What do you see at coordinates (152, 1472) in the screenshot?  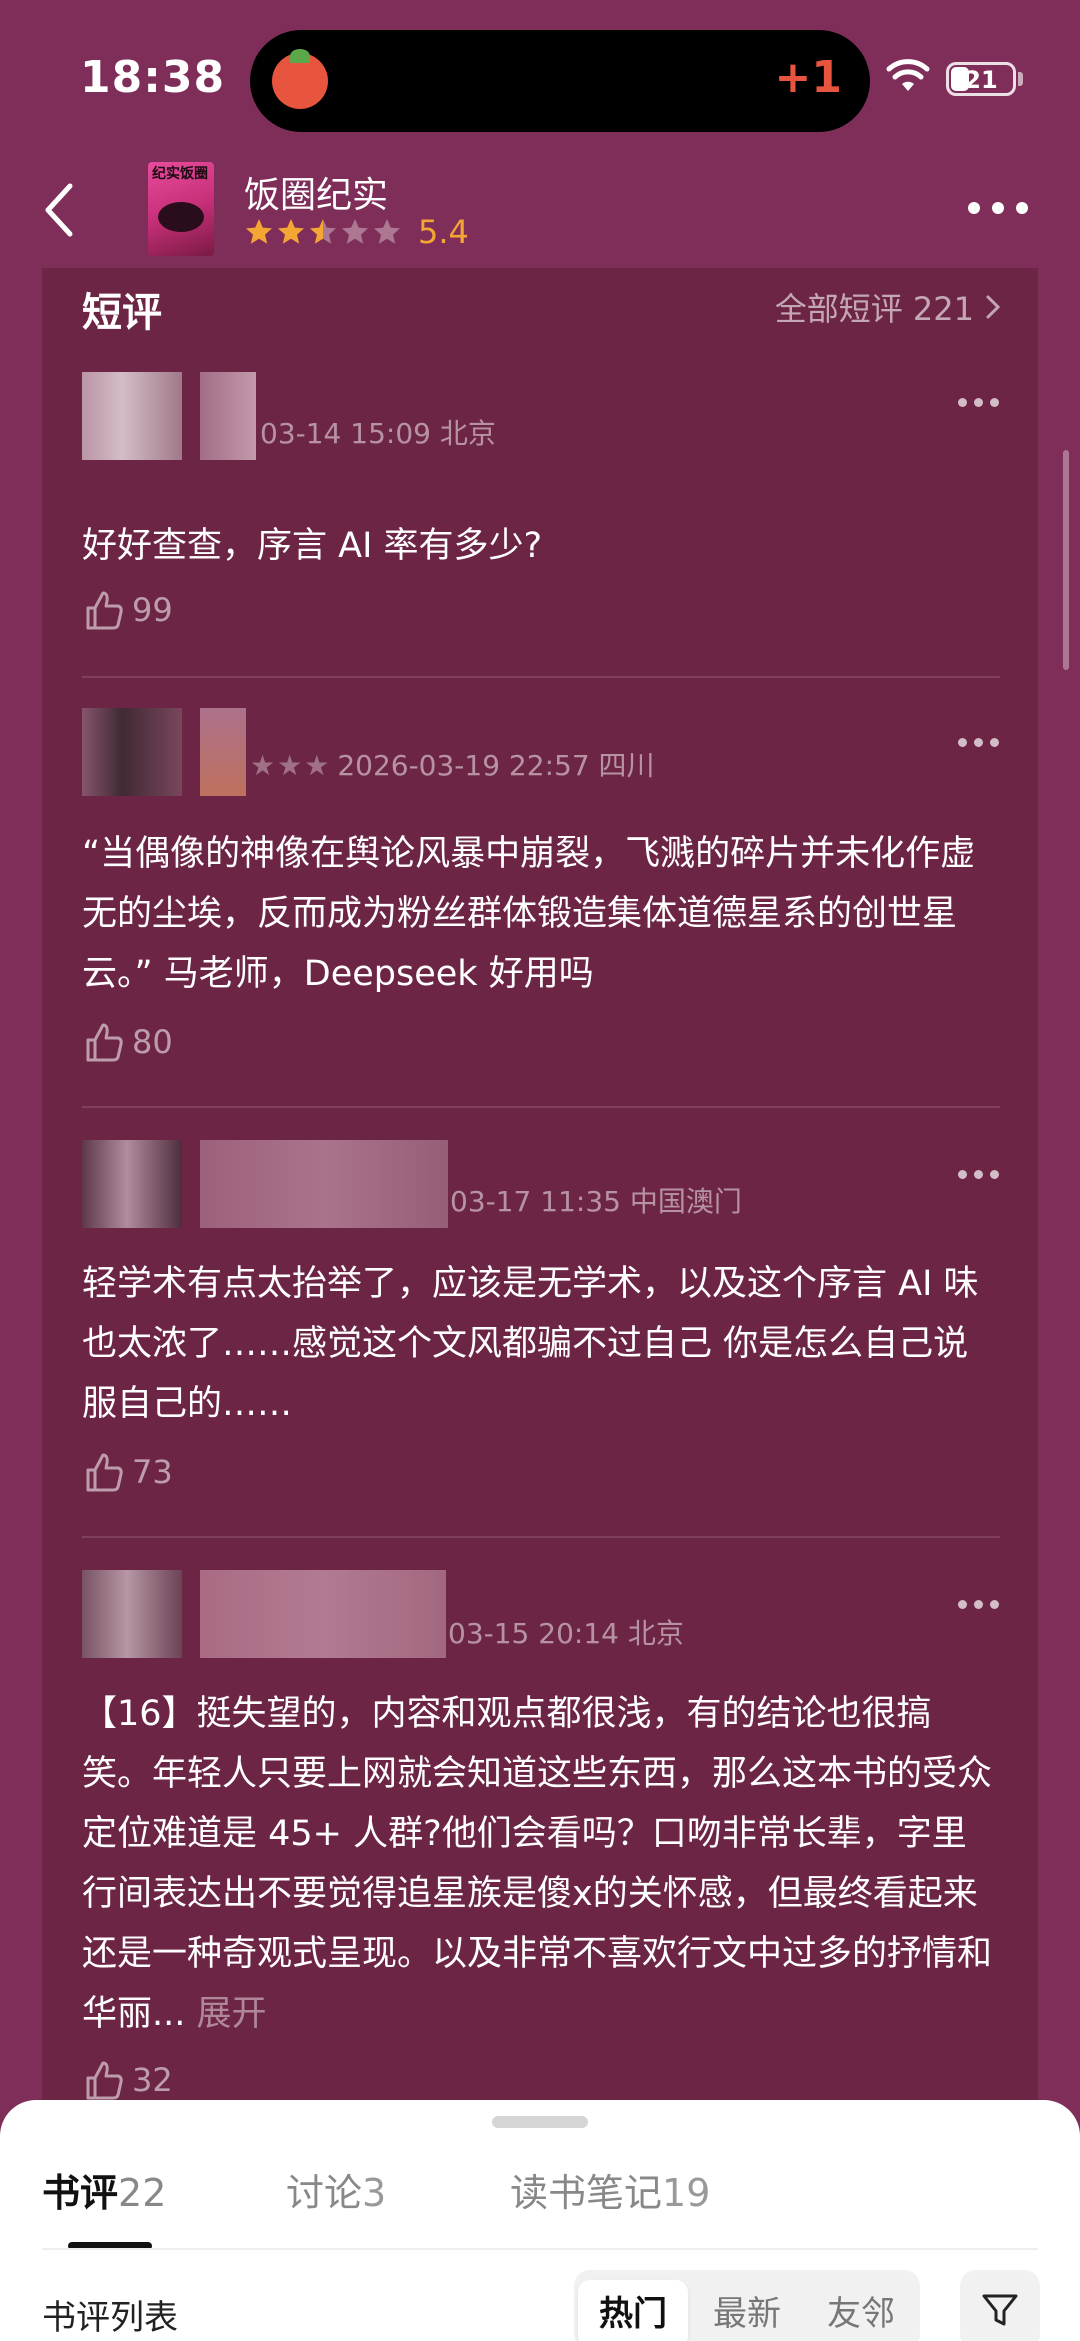 I see `like-count: 73` at bounding box center [152, 1472].